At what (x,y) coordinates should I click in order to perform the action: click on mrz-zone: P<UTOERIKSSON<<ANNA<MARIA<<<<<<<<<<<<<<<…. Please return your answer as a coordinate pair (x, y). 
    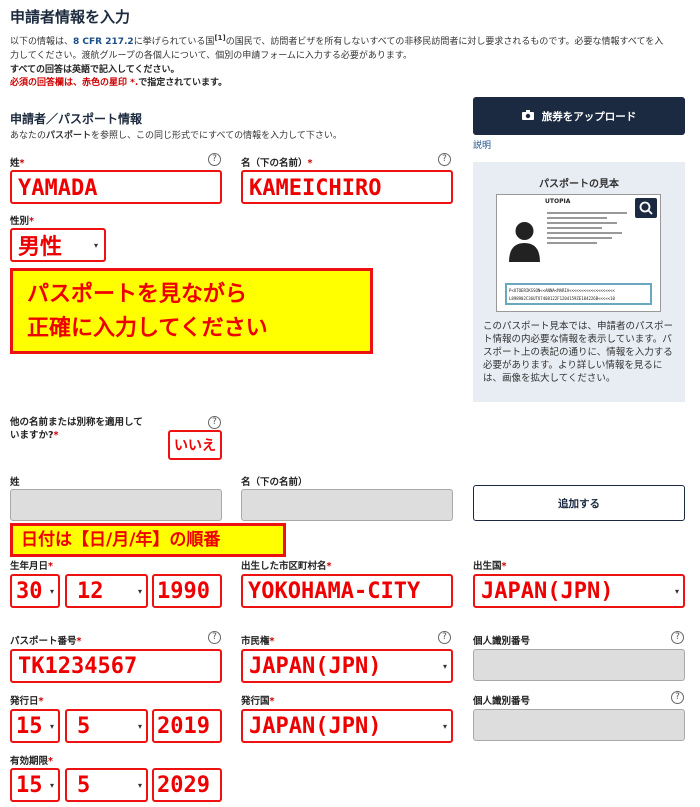
    Looking at the image, I should click on (578, 294).